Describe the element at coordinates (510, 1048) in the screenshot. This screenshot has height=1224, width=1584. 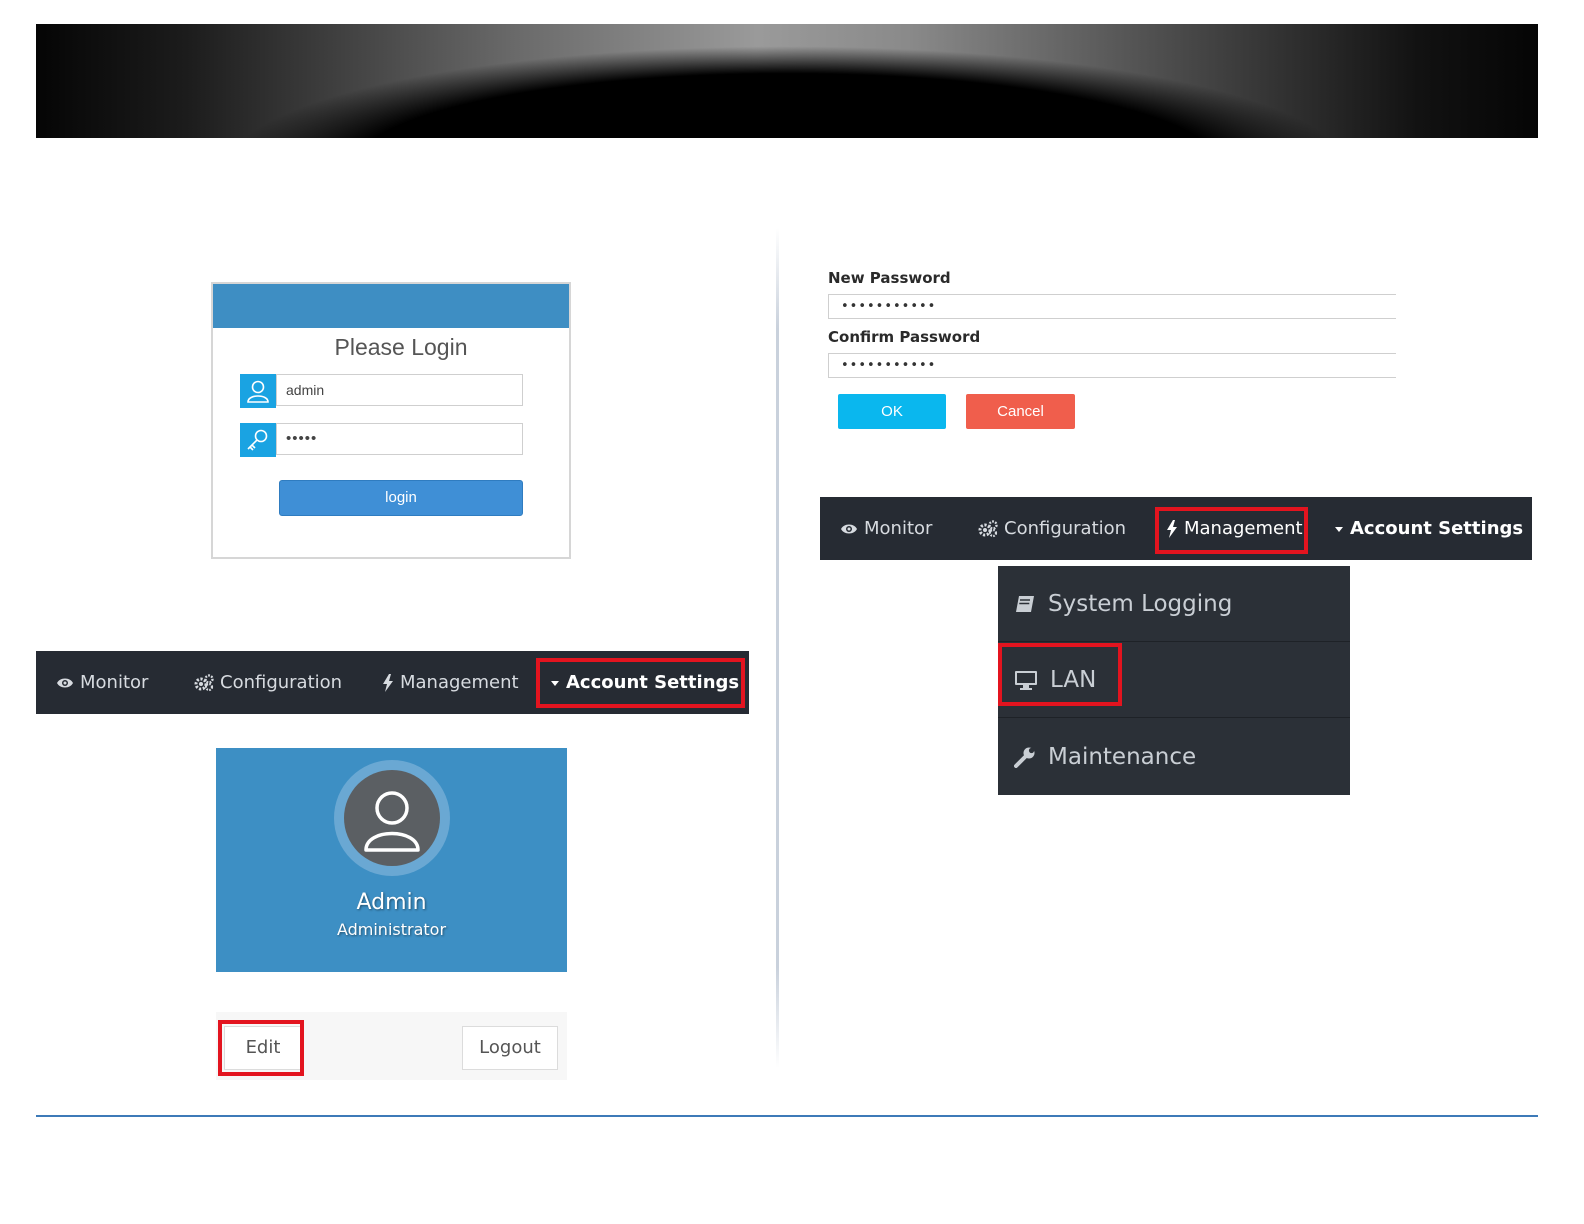
I see `logout-button: Logout` at that location.